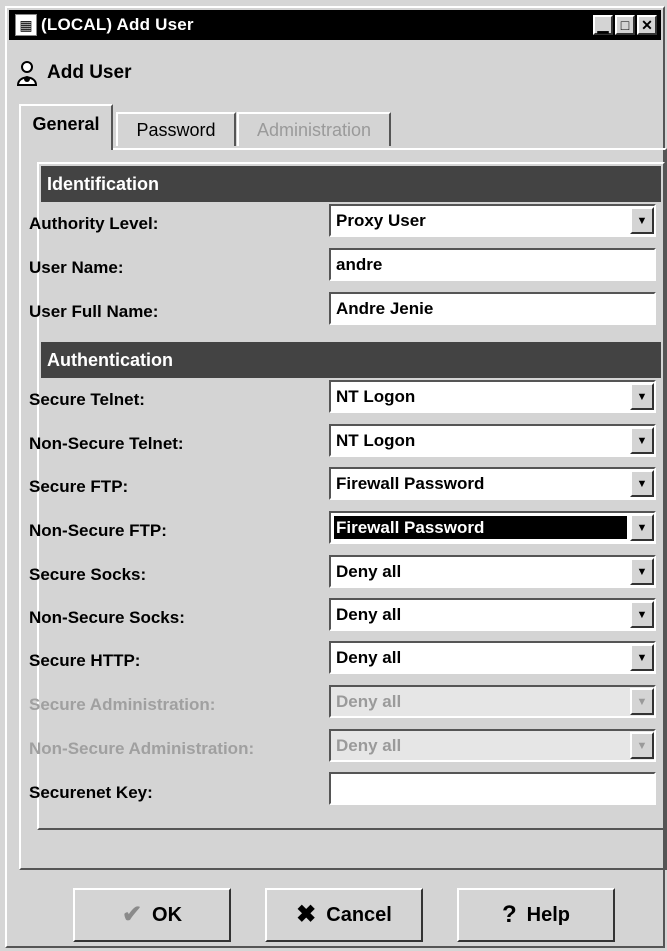 Image resolution: width=667 pixels, height=951 pixels. Describe the element at coordinates (176, 129) in the screenshot. I see `tab-password: Password` at that location.